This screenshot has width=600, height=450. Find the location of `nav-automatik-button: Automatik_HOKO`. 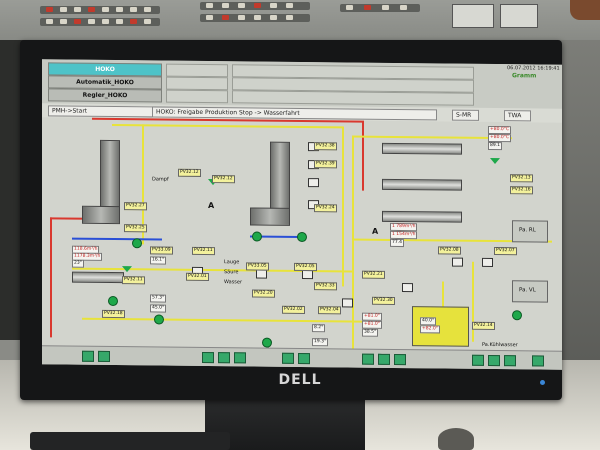

nav-automatik-button: Automatik_HOKO is located at coordinates (105, 82).